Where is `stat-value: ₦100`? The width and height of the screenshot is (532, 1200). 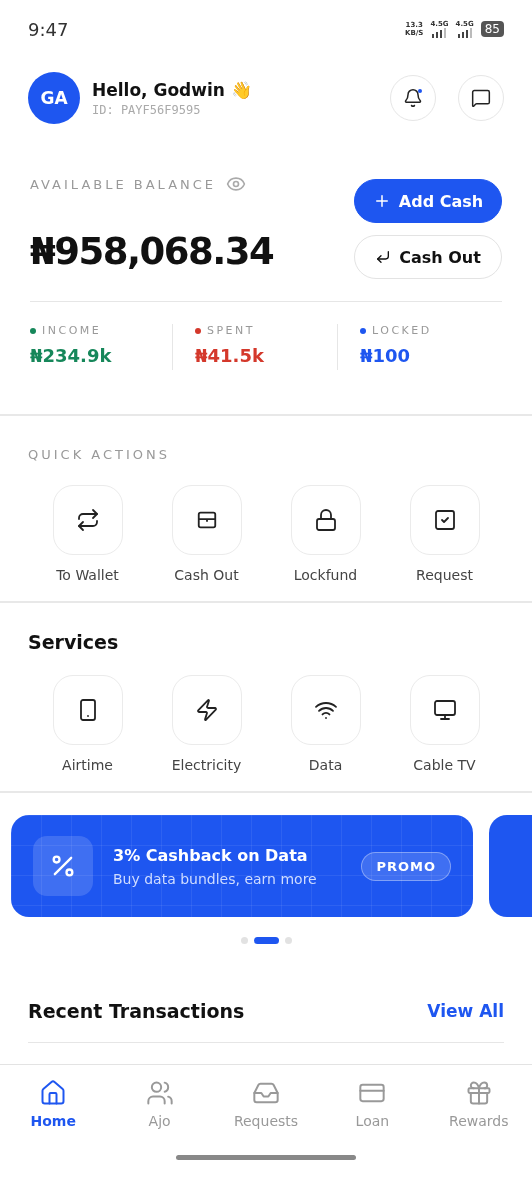
stat-value: ₦100 is located at coordinates (386, 355).